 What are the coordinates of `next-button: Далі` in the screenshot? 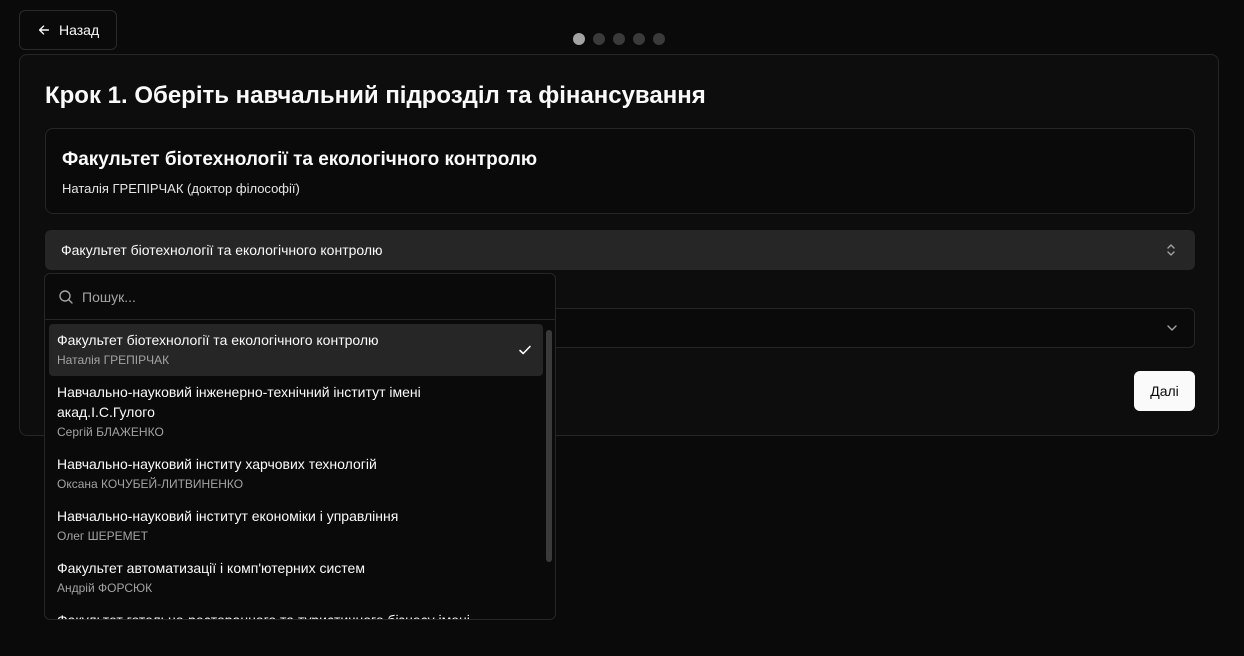 It's located at (1164, 391).